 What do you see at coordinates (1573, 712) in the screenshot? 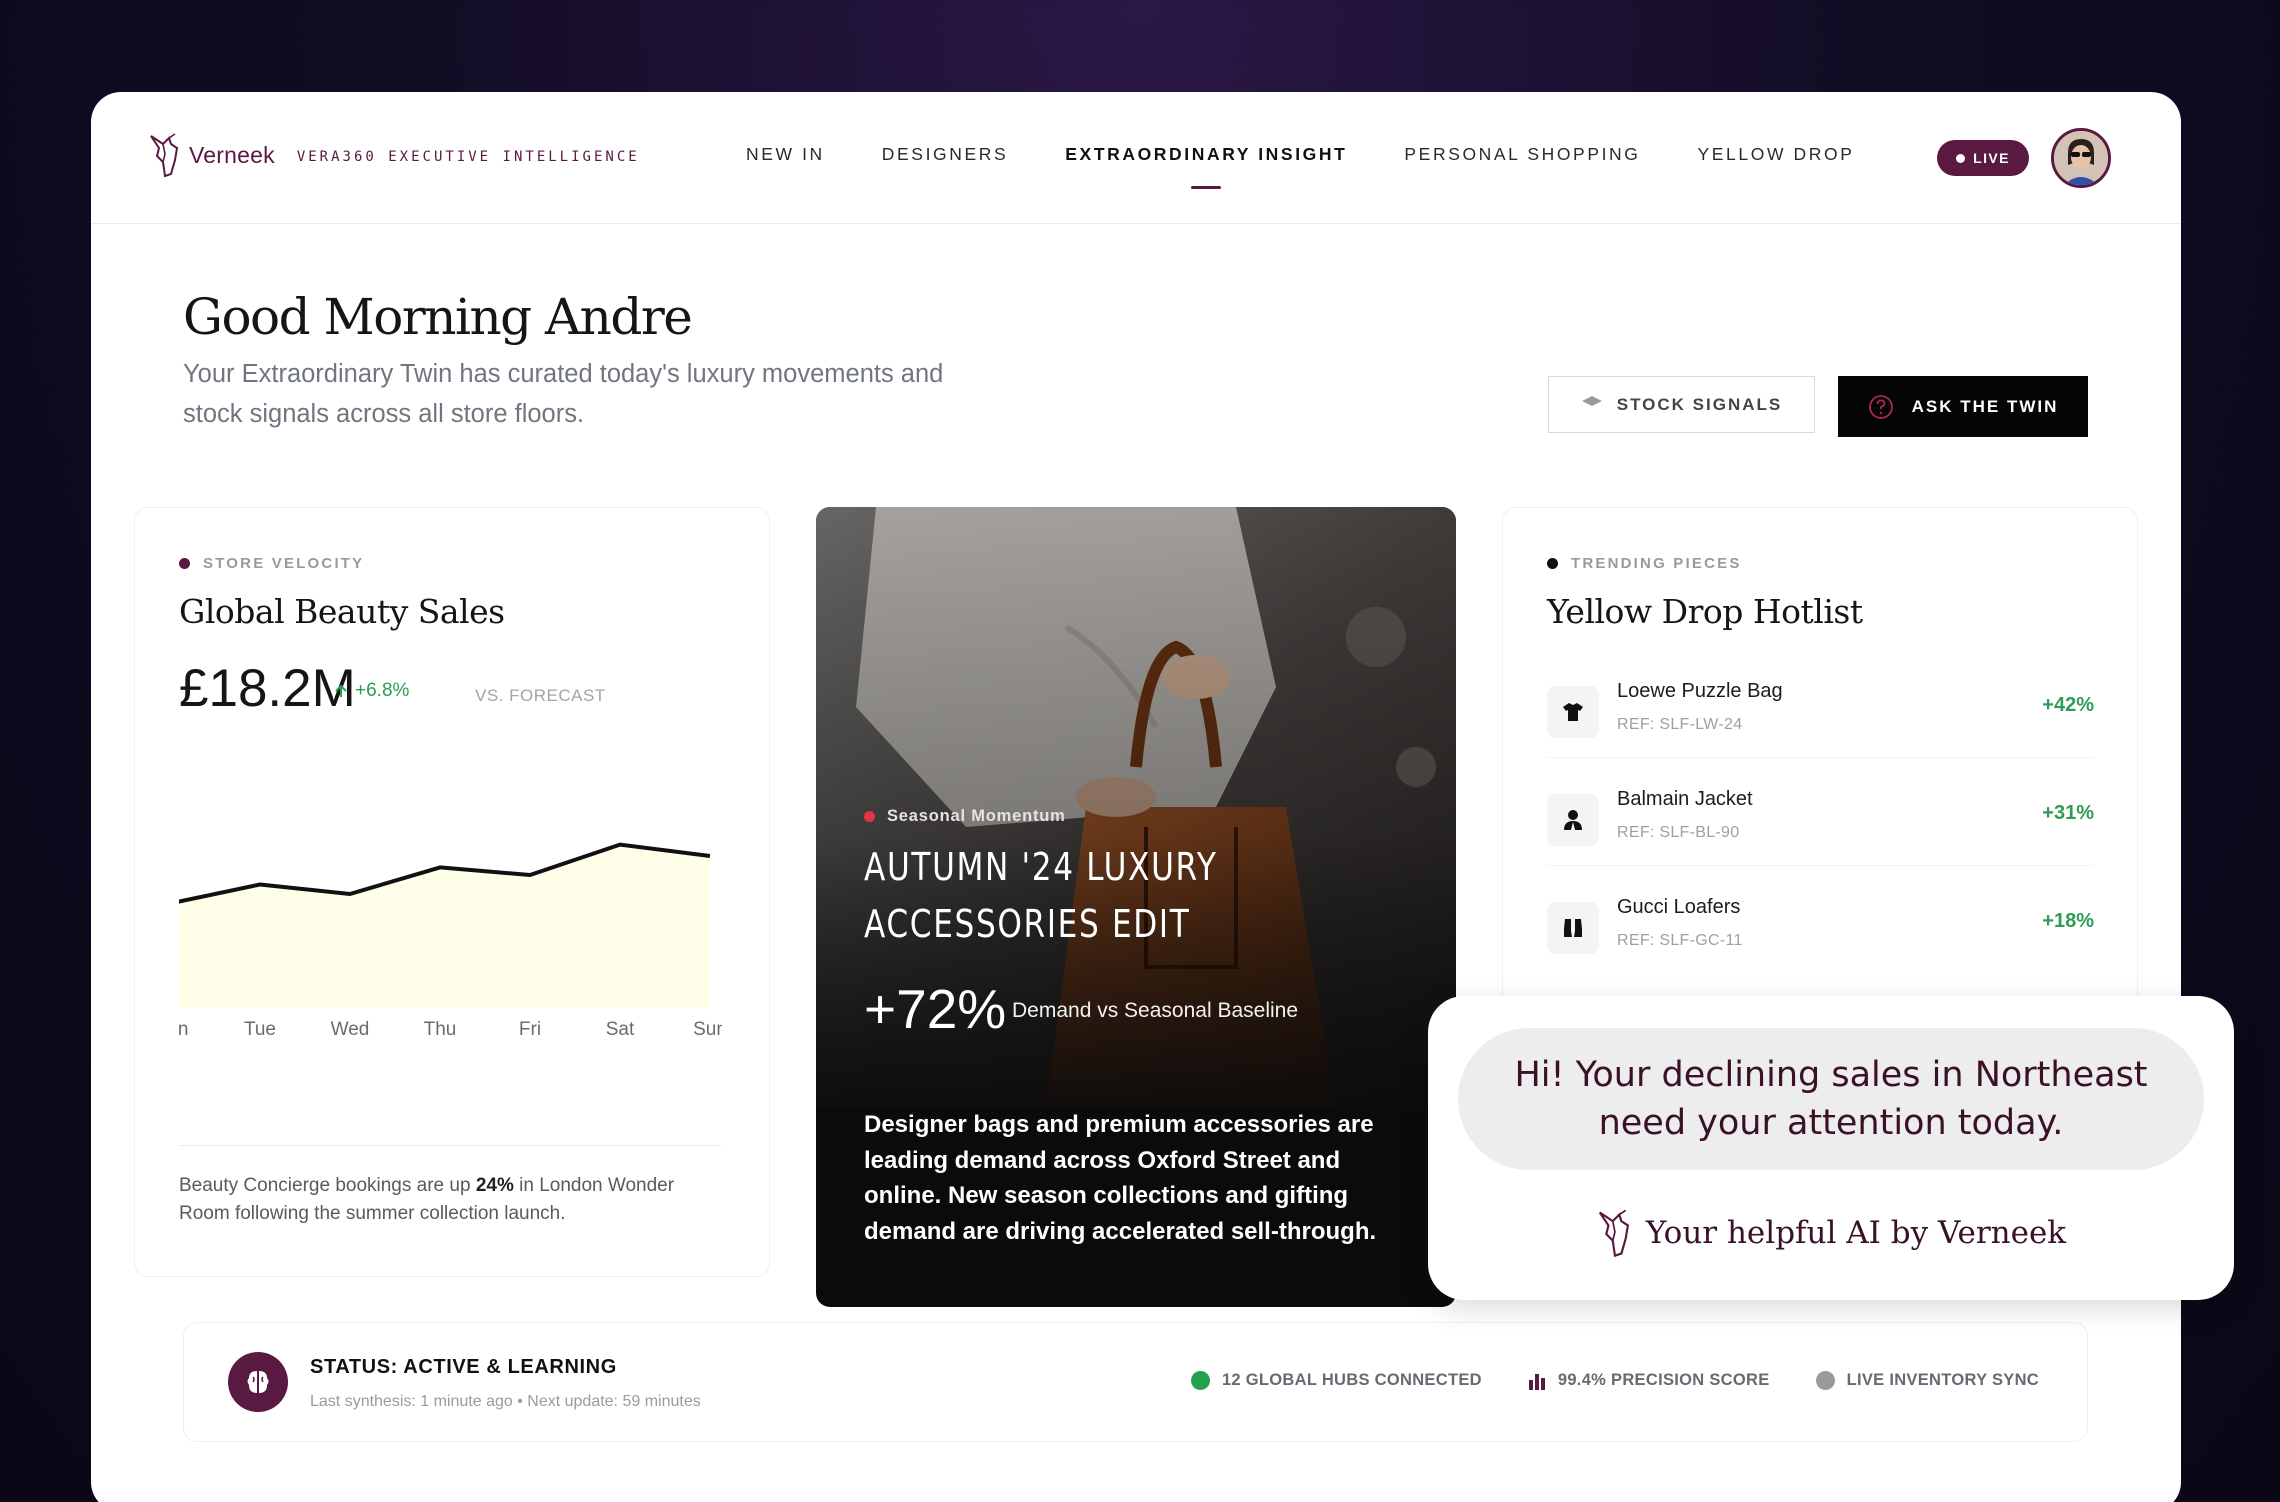
I see `shirt-icon` at bounding box center [1573, 712].